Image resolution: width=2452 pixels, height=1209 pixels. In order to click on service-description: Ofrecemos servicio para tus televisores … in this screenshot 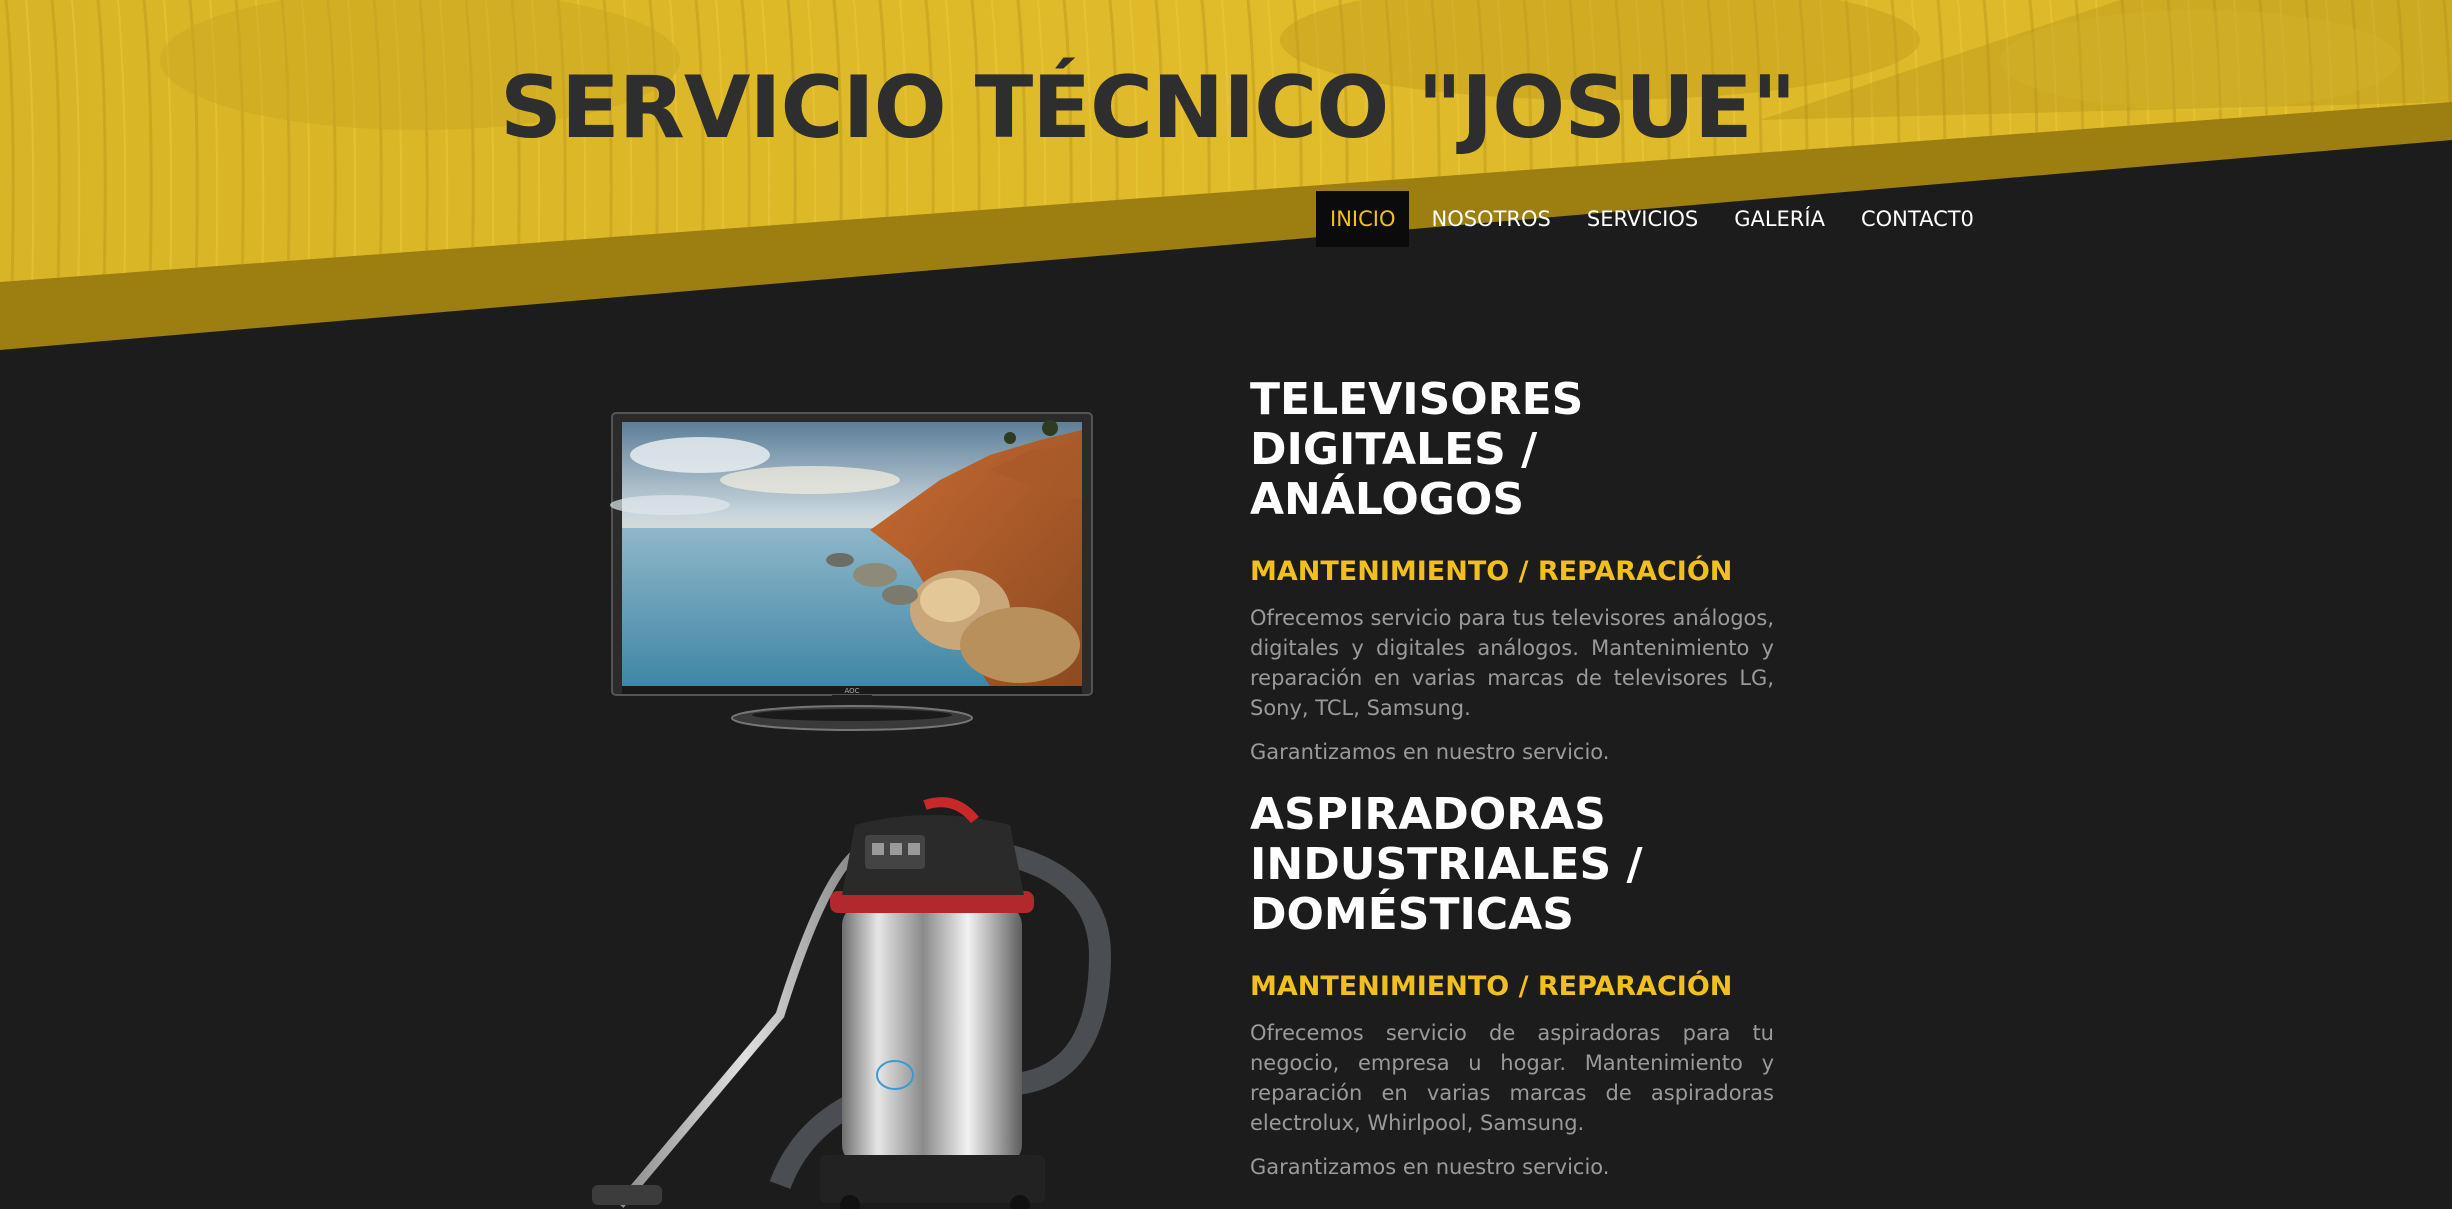, I will do `click(1512, 663)`.